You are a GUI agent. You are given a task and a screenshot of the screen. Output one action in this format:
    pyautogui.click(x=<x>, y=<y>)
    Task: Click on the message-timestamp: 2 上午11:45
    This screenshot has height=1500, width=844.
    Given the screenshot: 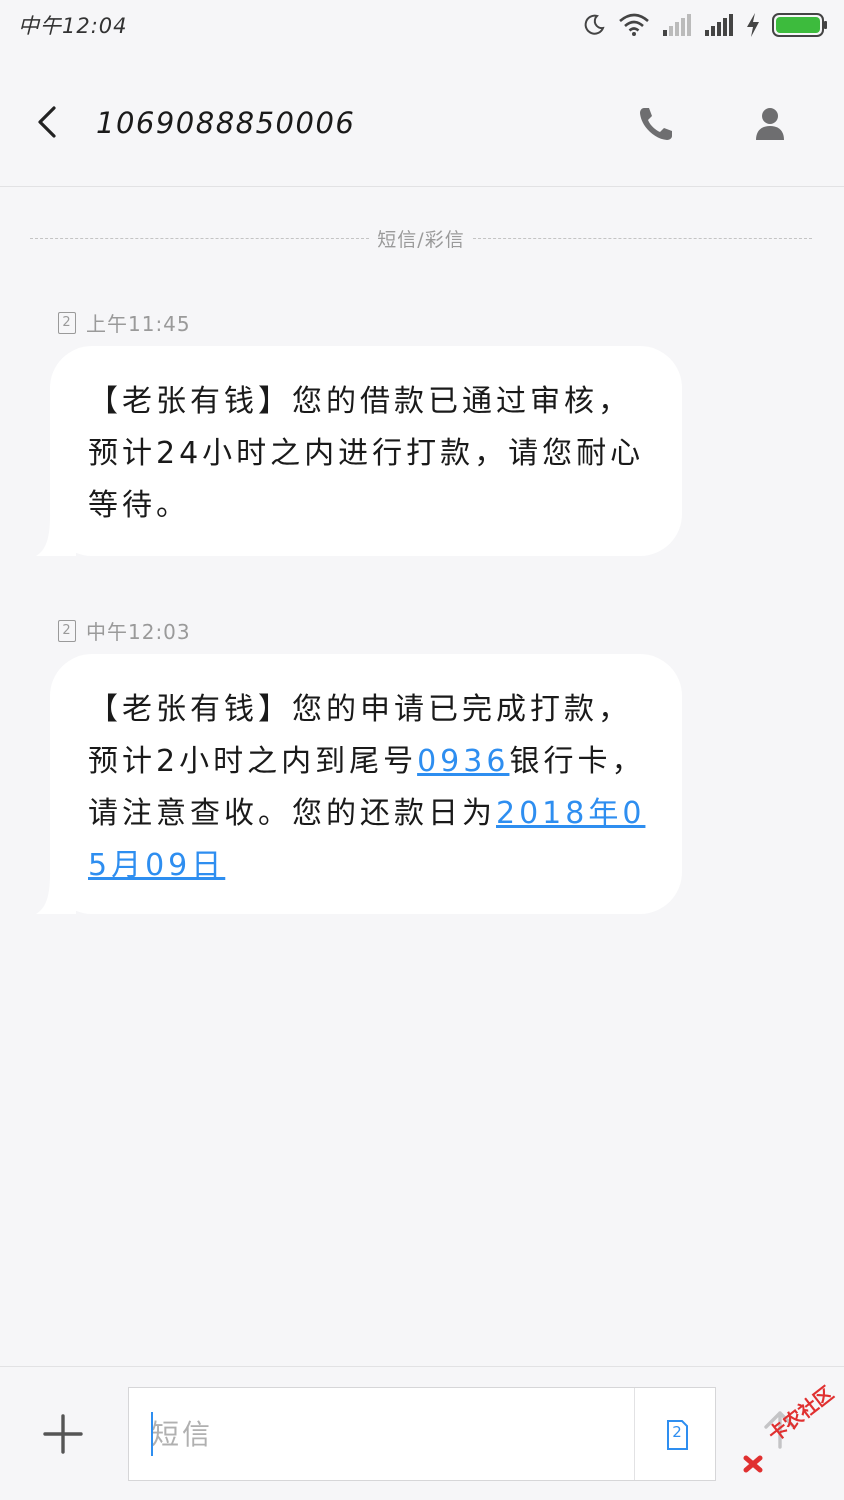 What is the action you would take?
    pyautogui.click(x=124, y=322)
    